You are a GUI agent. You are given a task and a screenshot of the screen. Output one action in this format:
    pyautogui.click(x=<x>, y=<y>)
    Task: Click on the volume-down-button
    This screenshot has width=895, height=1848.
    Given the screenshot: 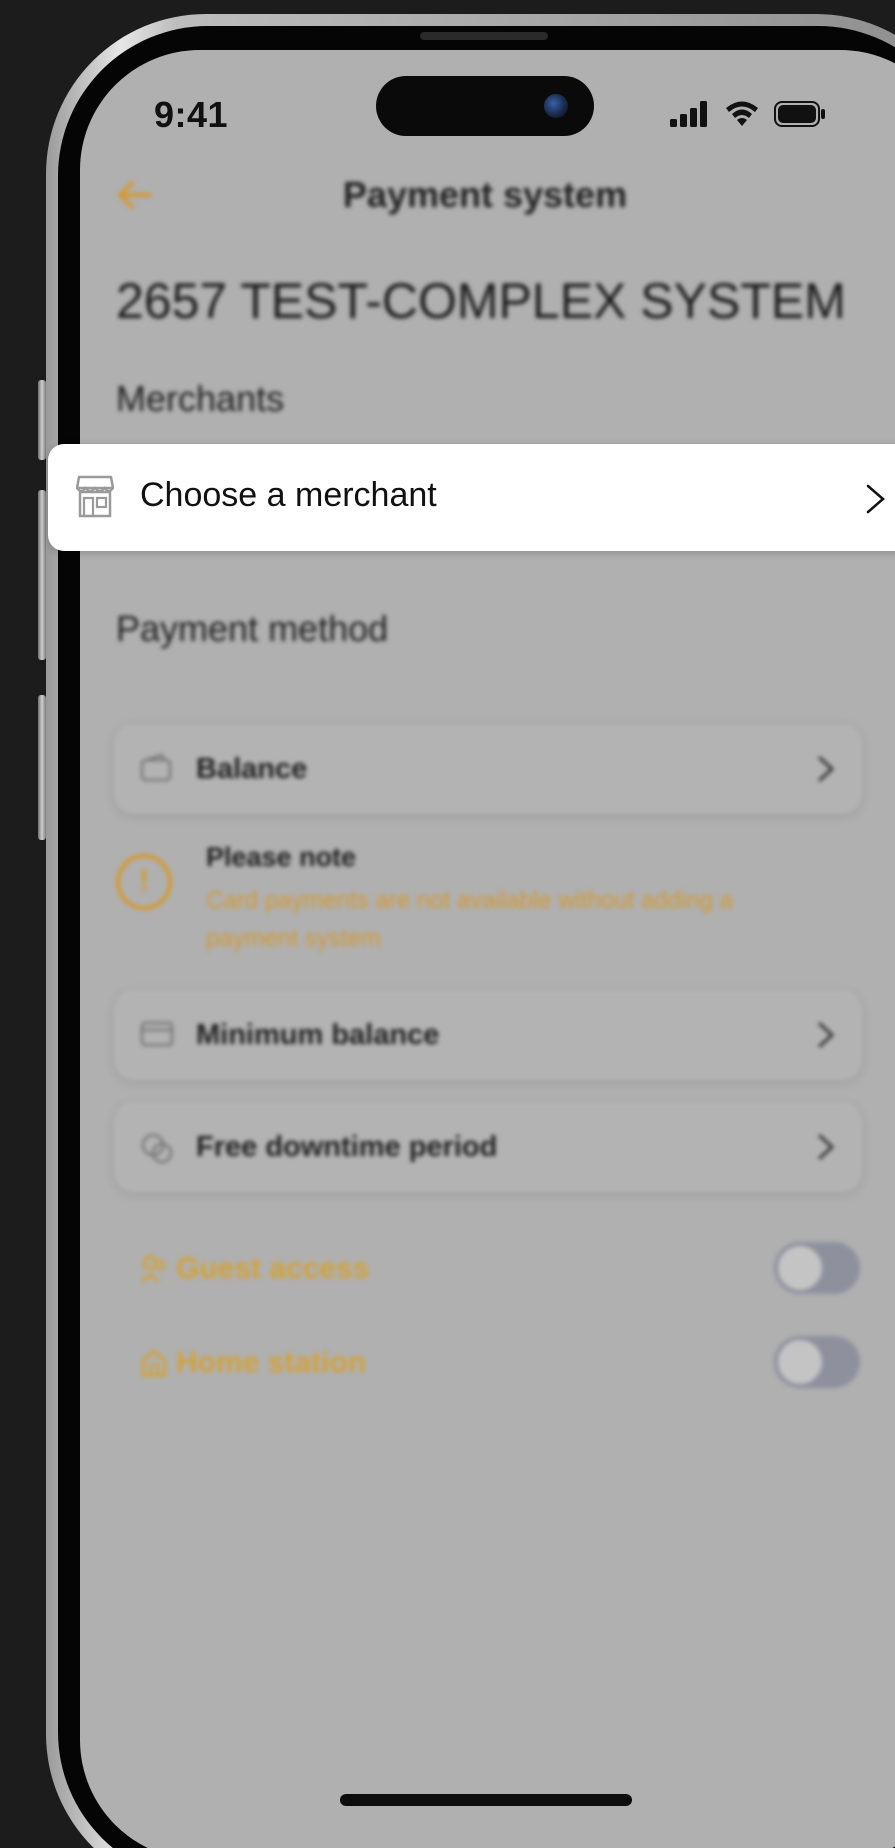 What is the action you would take?
    pyautogui.click(x=42, y=767)
    